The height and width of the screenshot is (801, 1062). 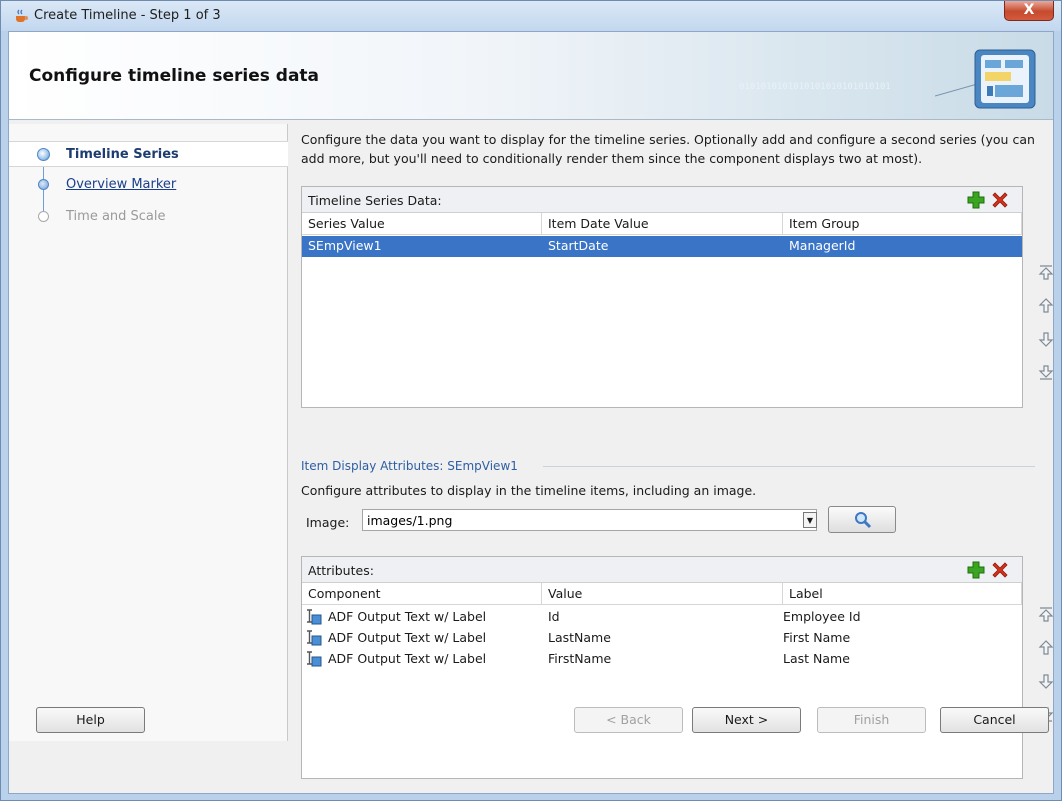 What do you see at coordinates (662, 246) in the screenshot?
I see `table-row: SEmpView1 StartDate ManagerId` at bounding box center [662, 246].